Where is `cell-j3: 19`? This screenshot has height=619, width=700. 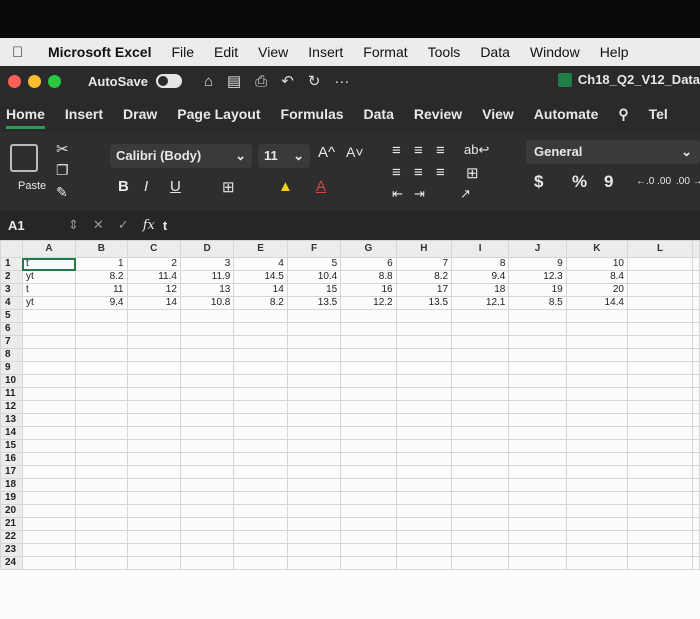 cell-j3: 19 is located at coordinates (537, 290).